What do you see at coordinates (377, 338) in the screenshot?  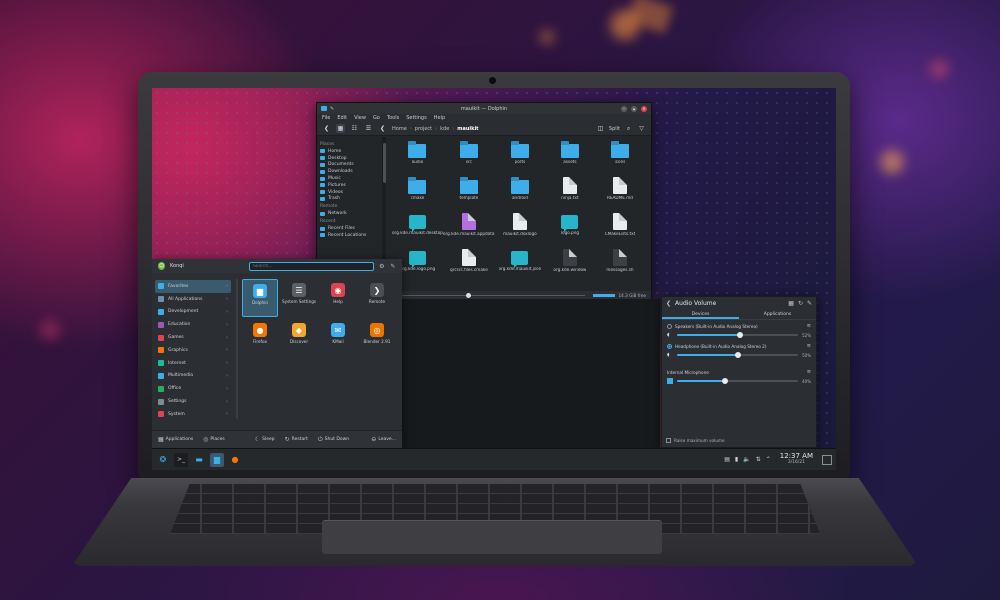 I see `app-blender-2-91: ◎ Blender 2.91` at bounding box center [377, 338].